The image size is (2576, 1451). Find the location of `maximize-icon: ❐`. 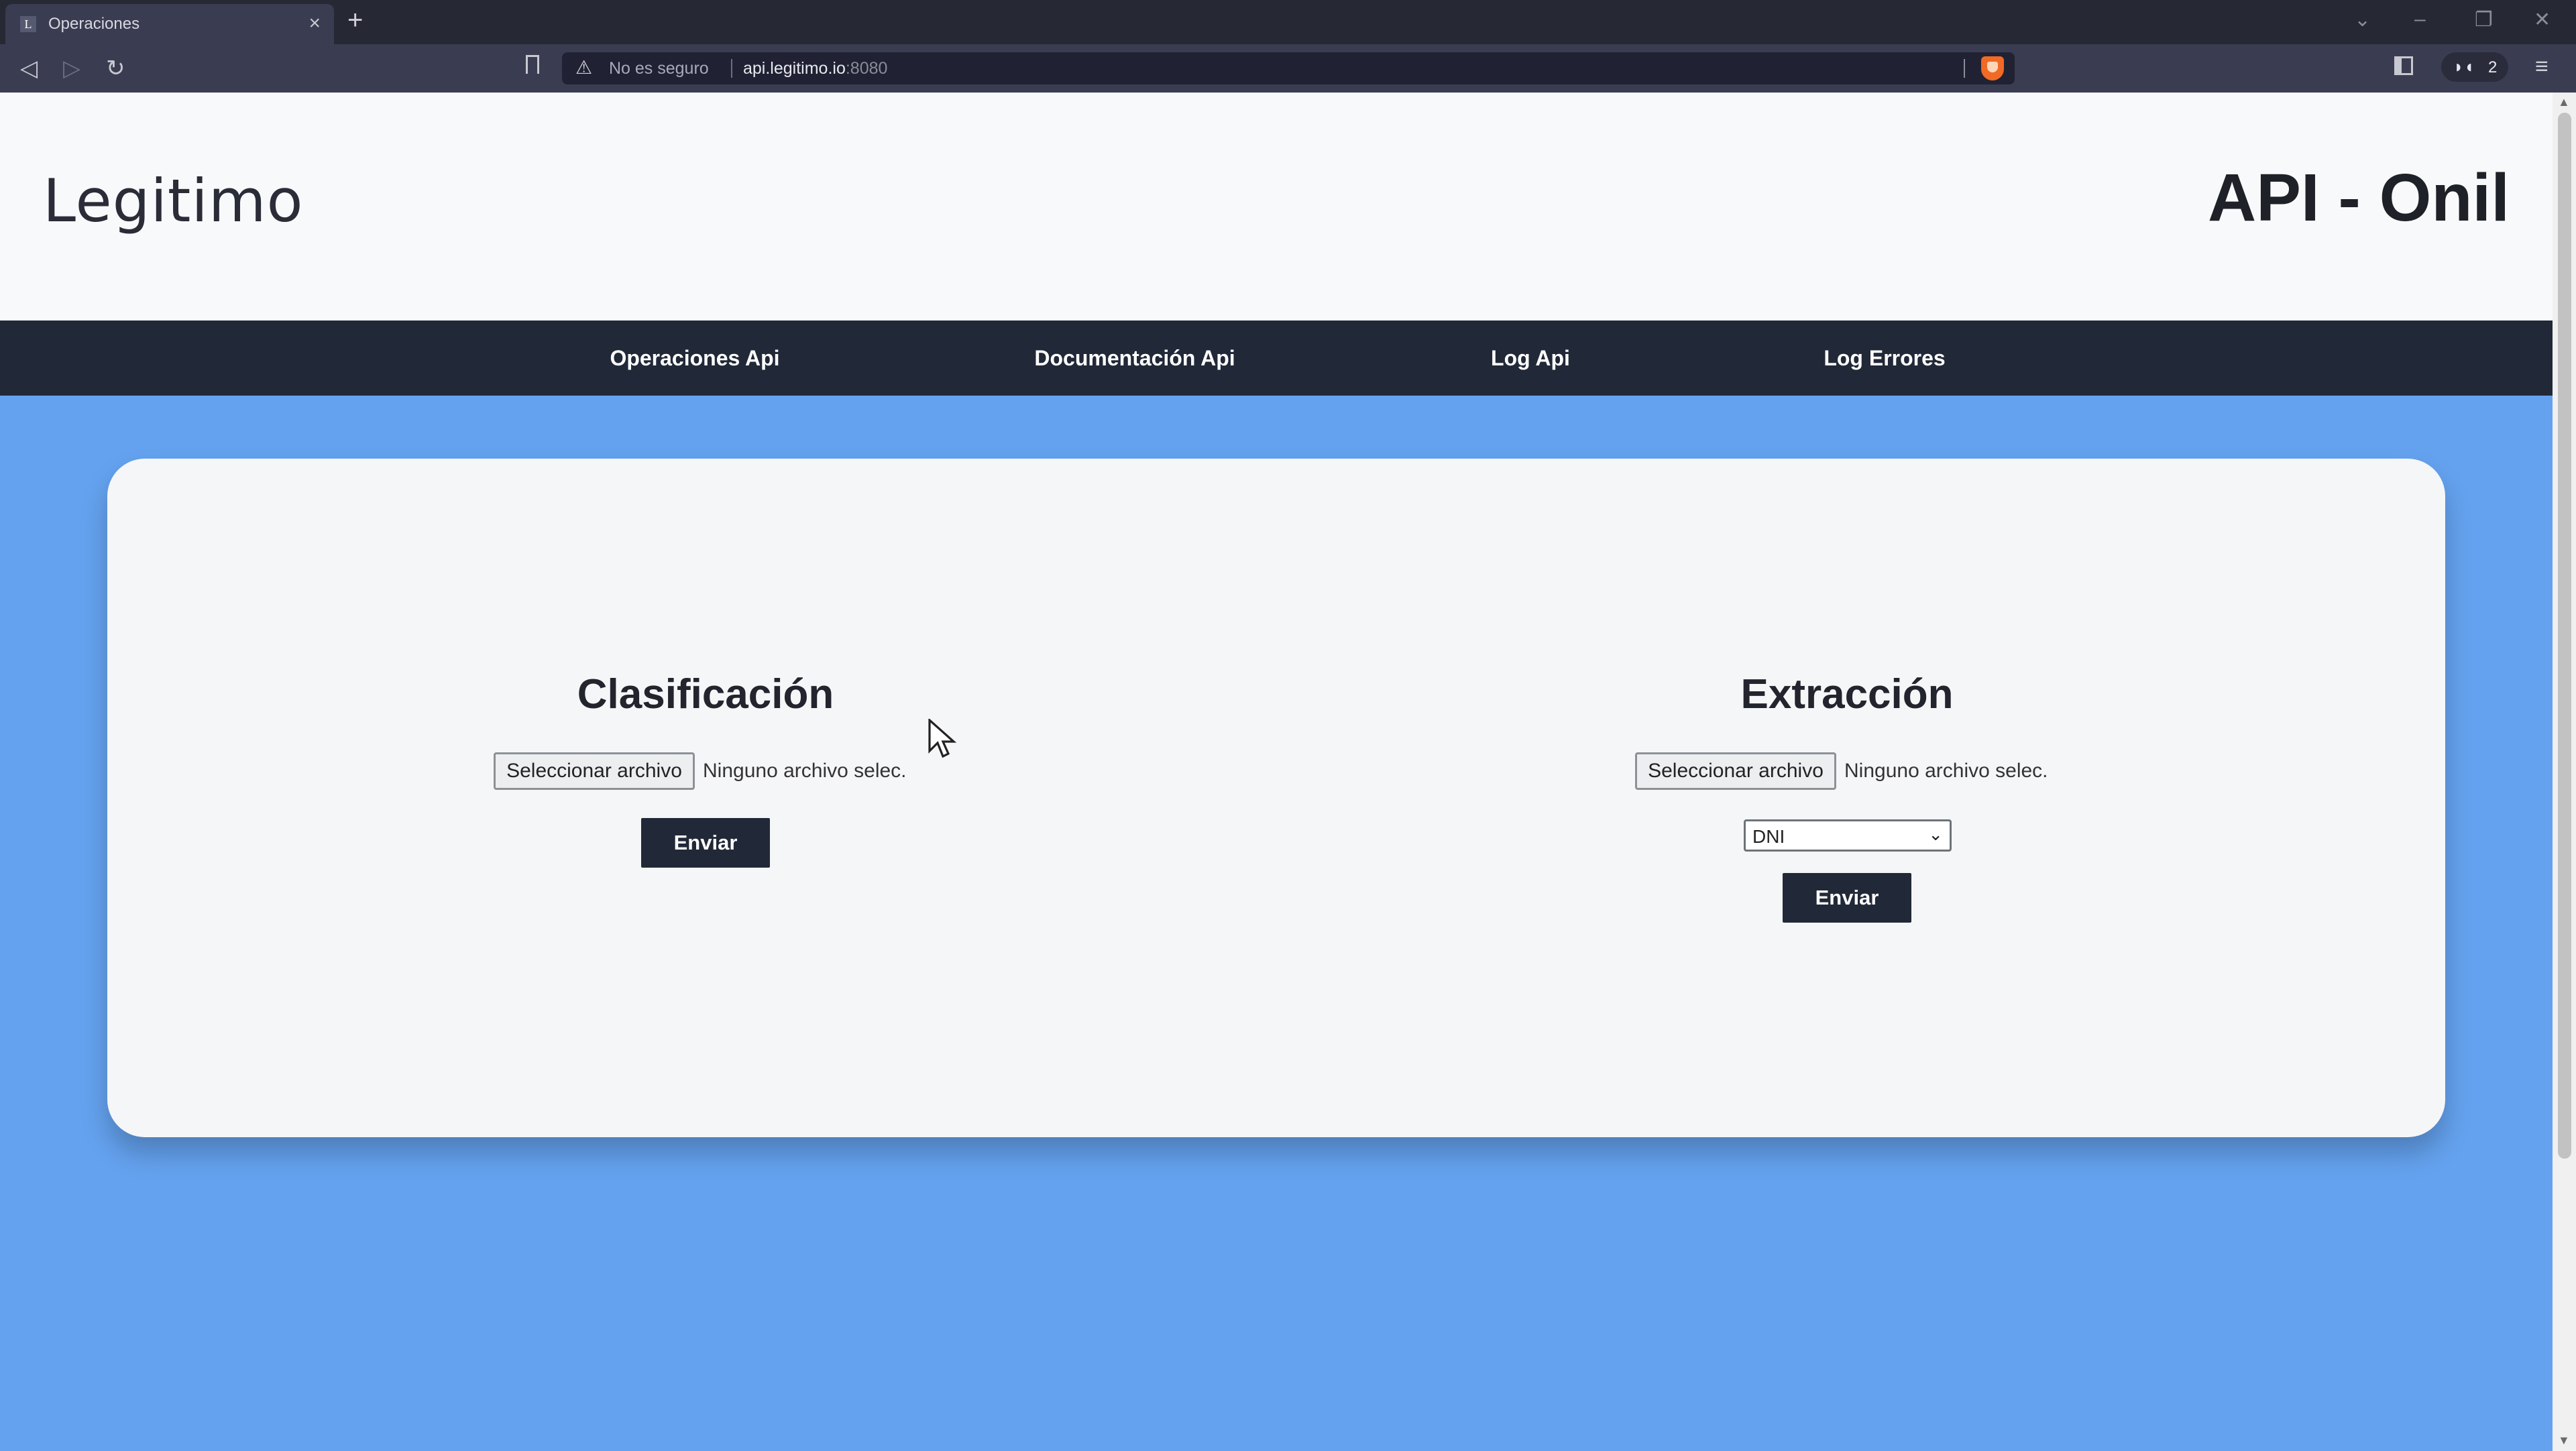

maximize-icon: ❐ is located at coordinates (2484, 20).